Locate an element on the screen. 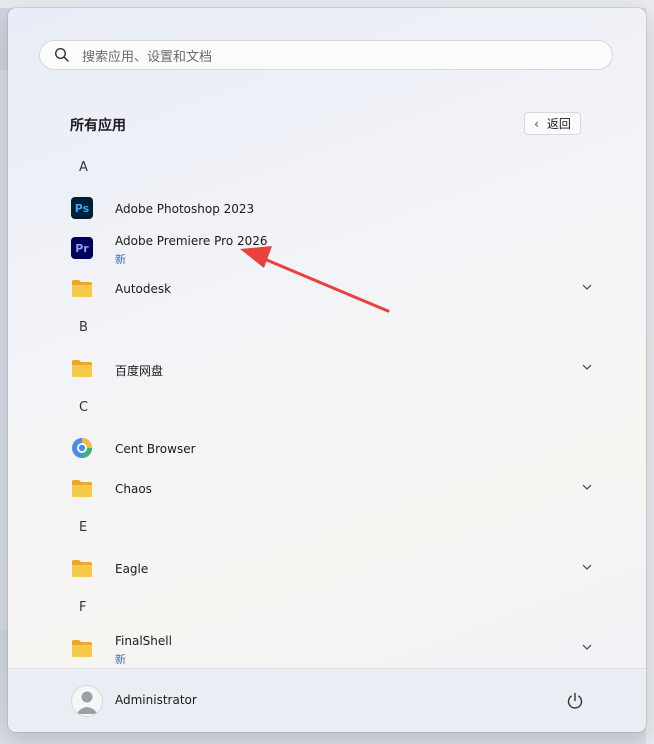  letter-header-b: B is located at coordinates (83, 327).